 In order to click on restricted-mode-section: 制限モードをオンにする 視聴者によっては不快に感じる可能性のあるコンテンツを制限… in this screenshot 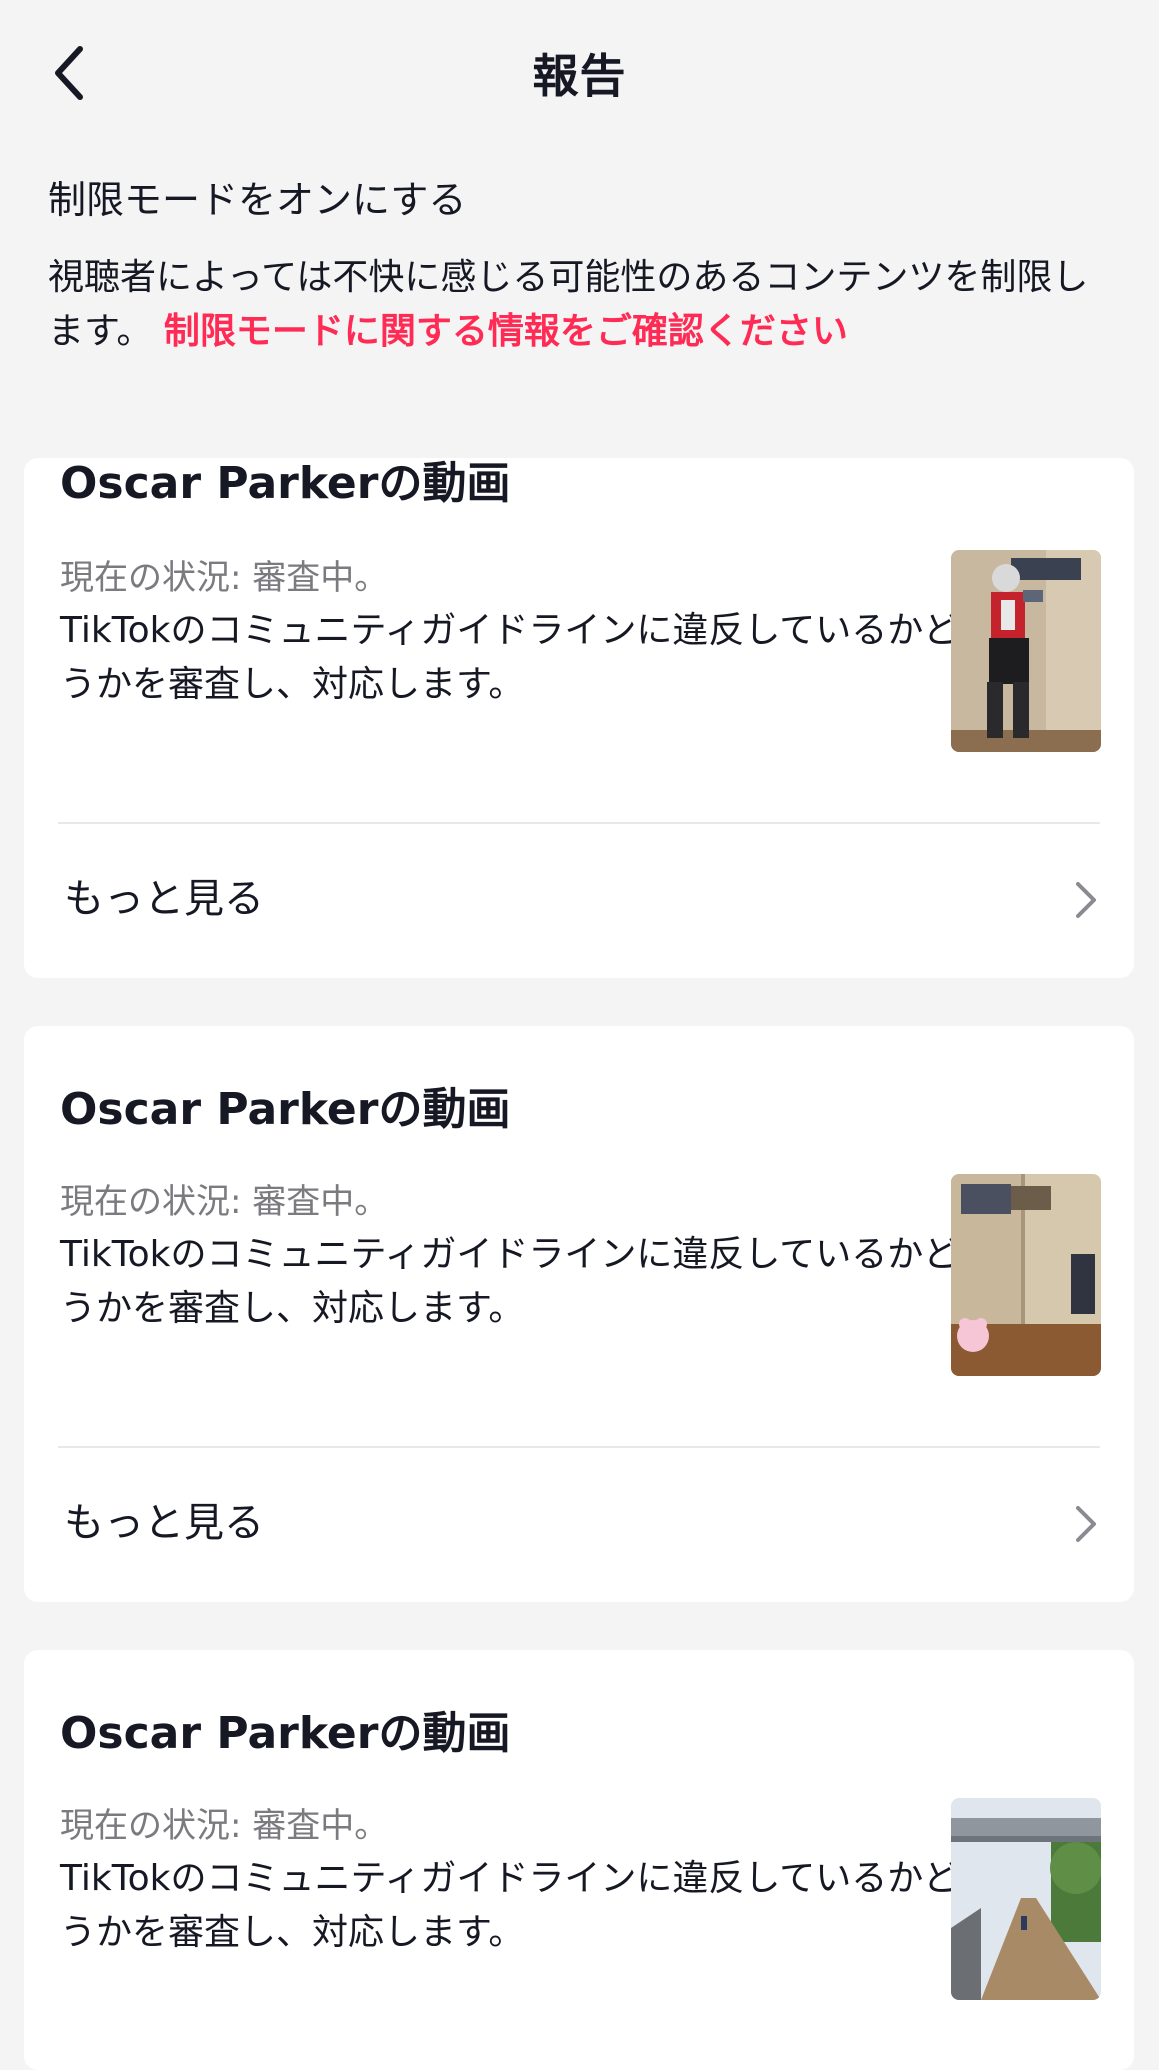, I will do `click(583, 267)`.